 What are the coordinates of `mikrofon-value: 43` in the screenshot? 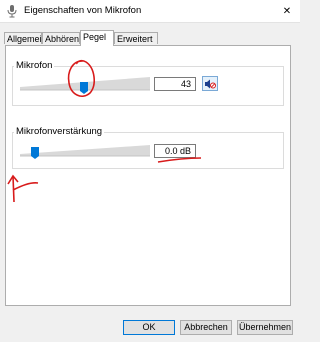 It's located at (185, 84).